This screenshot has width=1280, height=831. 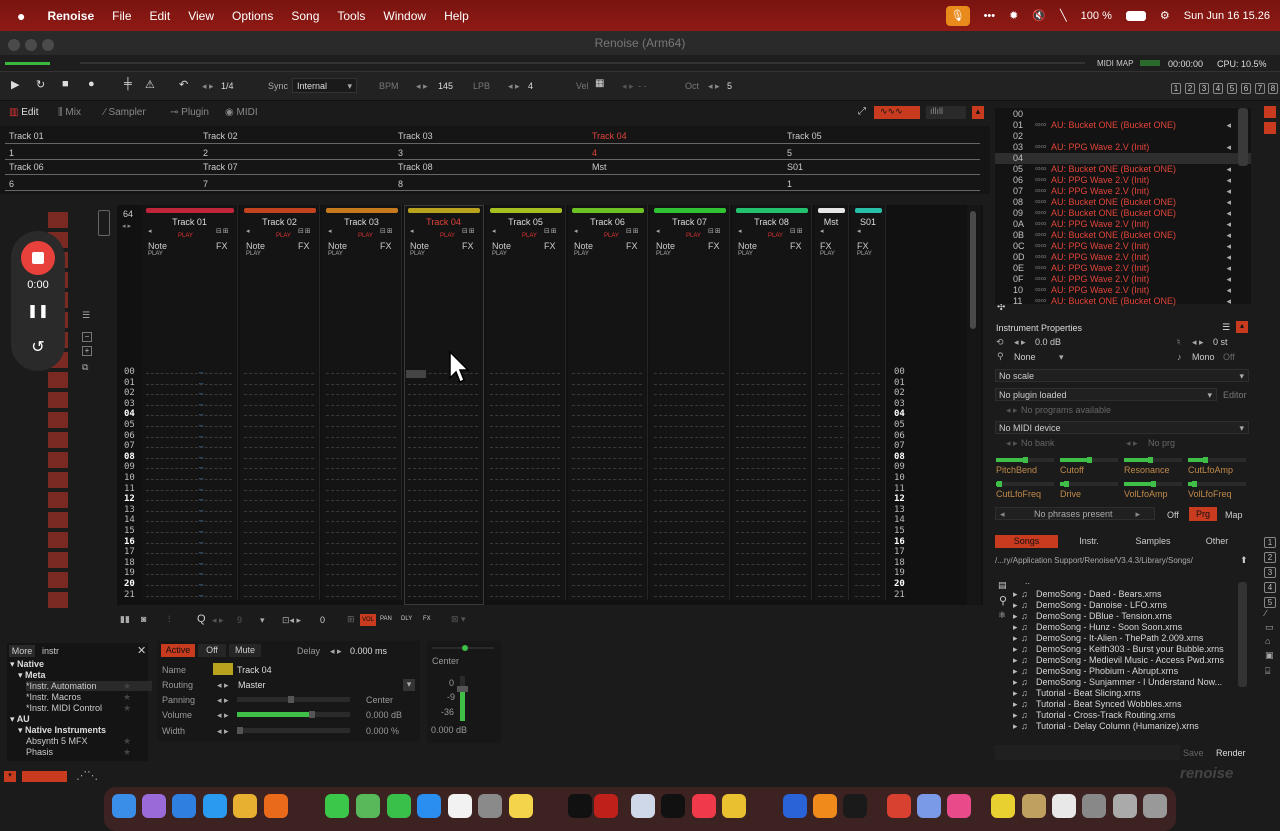 I want to click on more-icon: •••, so click(x=990, y=16).